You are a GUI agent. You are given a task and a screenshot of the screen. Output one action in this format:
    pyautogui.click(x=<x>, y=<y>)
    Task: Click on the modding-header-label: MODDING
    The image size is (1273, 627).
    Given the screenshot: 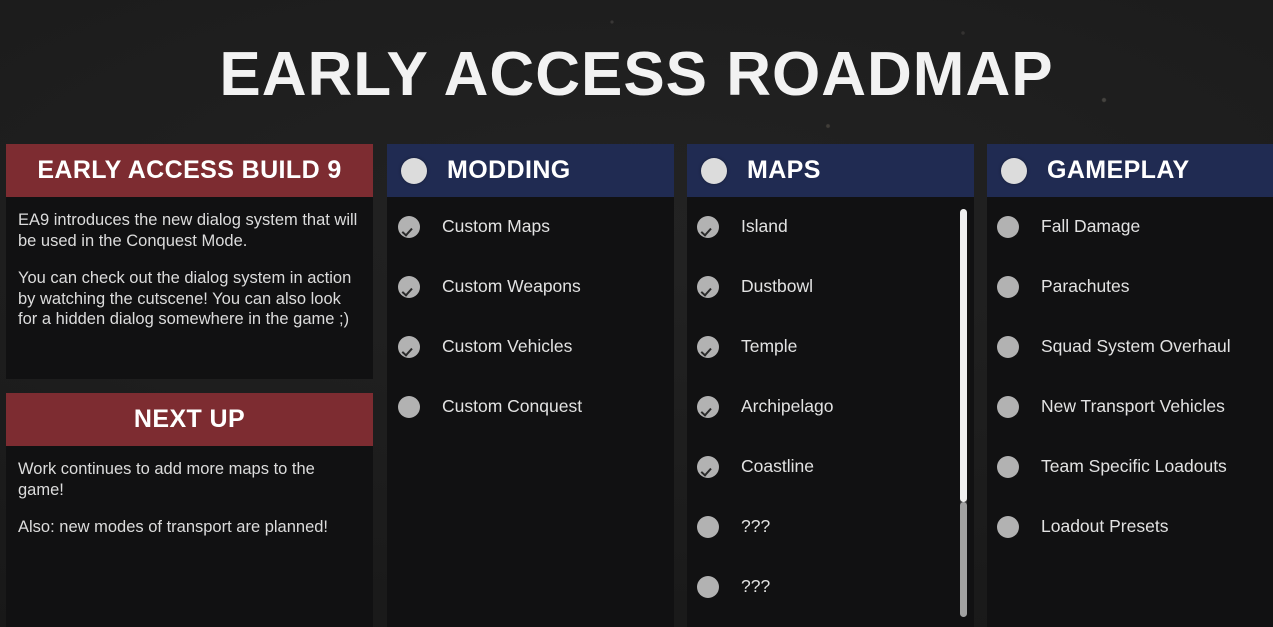 What is the action you would take?
    pyautogui.click(x=509, y=170)
    